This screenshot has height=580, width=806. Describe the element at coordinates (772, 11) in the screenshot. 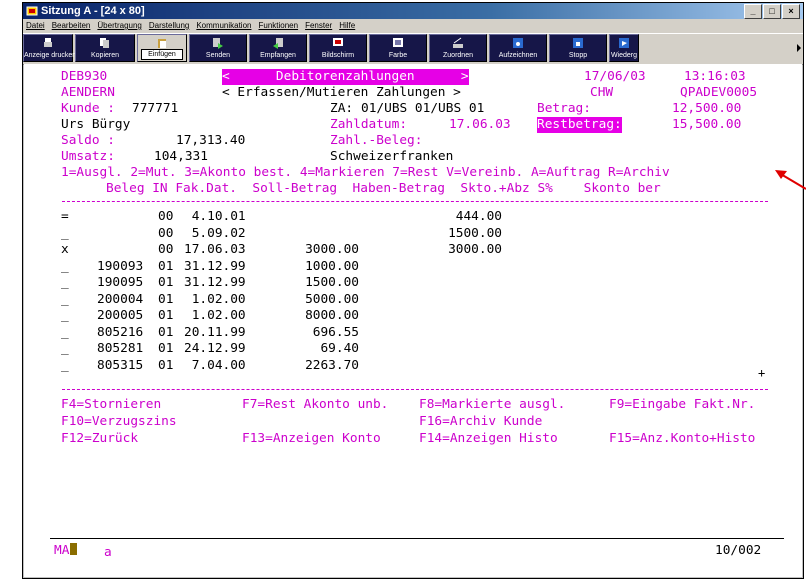

I see `maximize-button: □` at that location.